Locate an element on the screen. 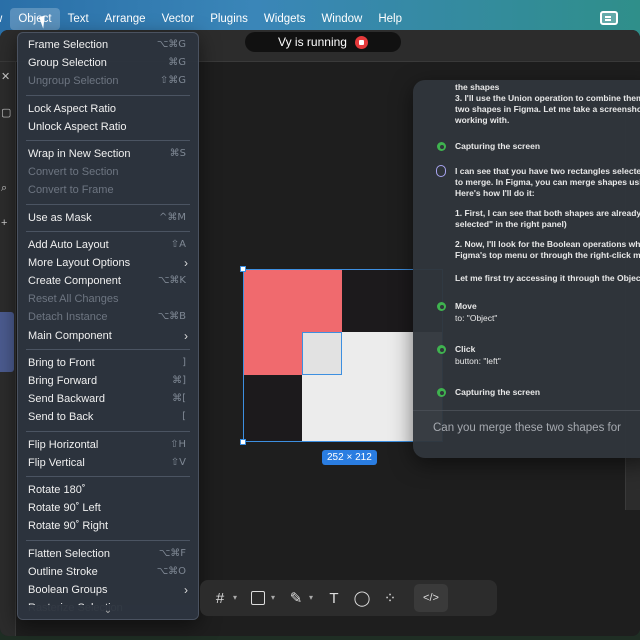 The width and height of the screenshot is (640, 640). left-panel: ✕ ▢ ⌕ + is located at coordinates (8, 349).